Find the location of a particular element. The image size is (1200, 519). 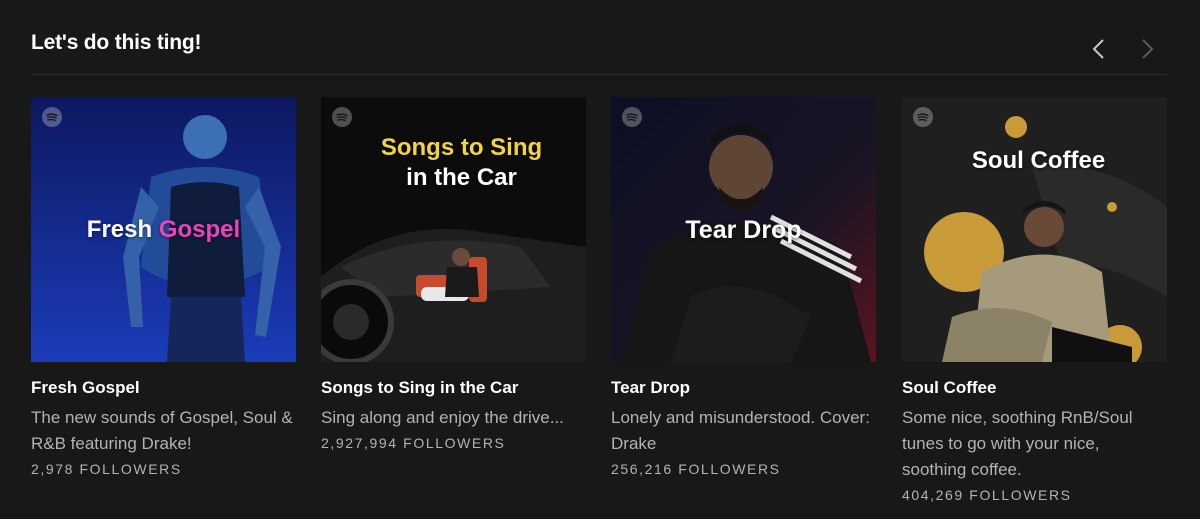

playlist-cover-soul-coffee: Soul Coffee is located at coordinates (1034, 229).